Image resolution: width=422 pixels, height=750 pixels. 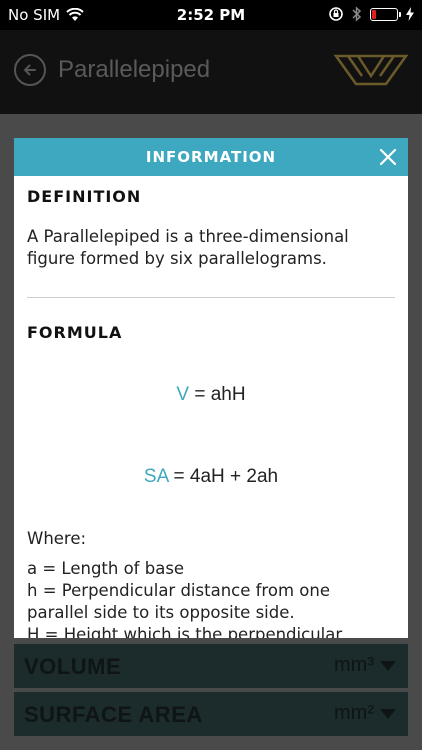 I want to click on definition-heading: DEFINITION, so click(x=84, y=196).